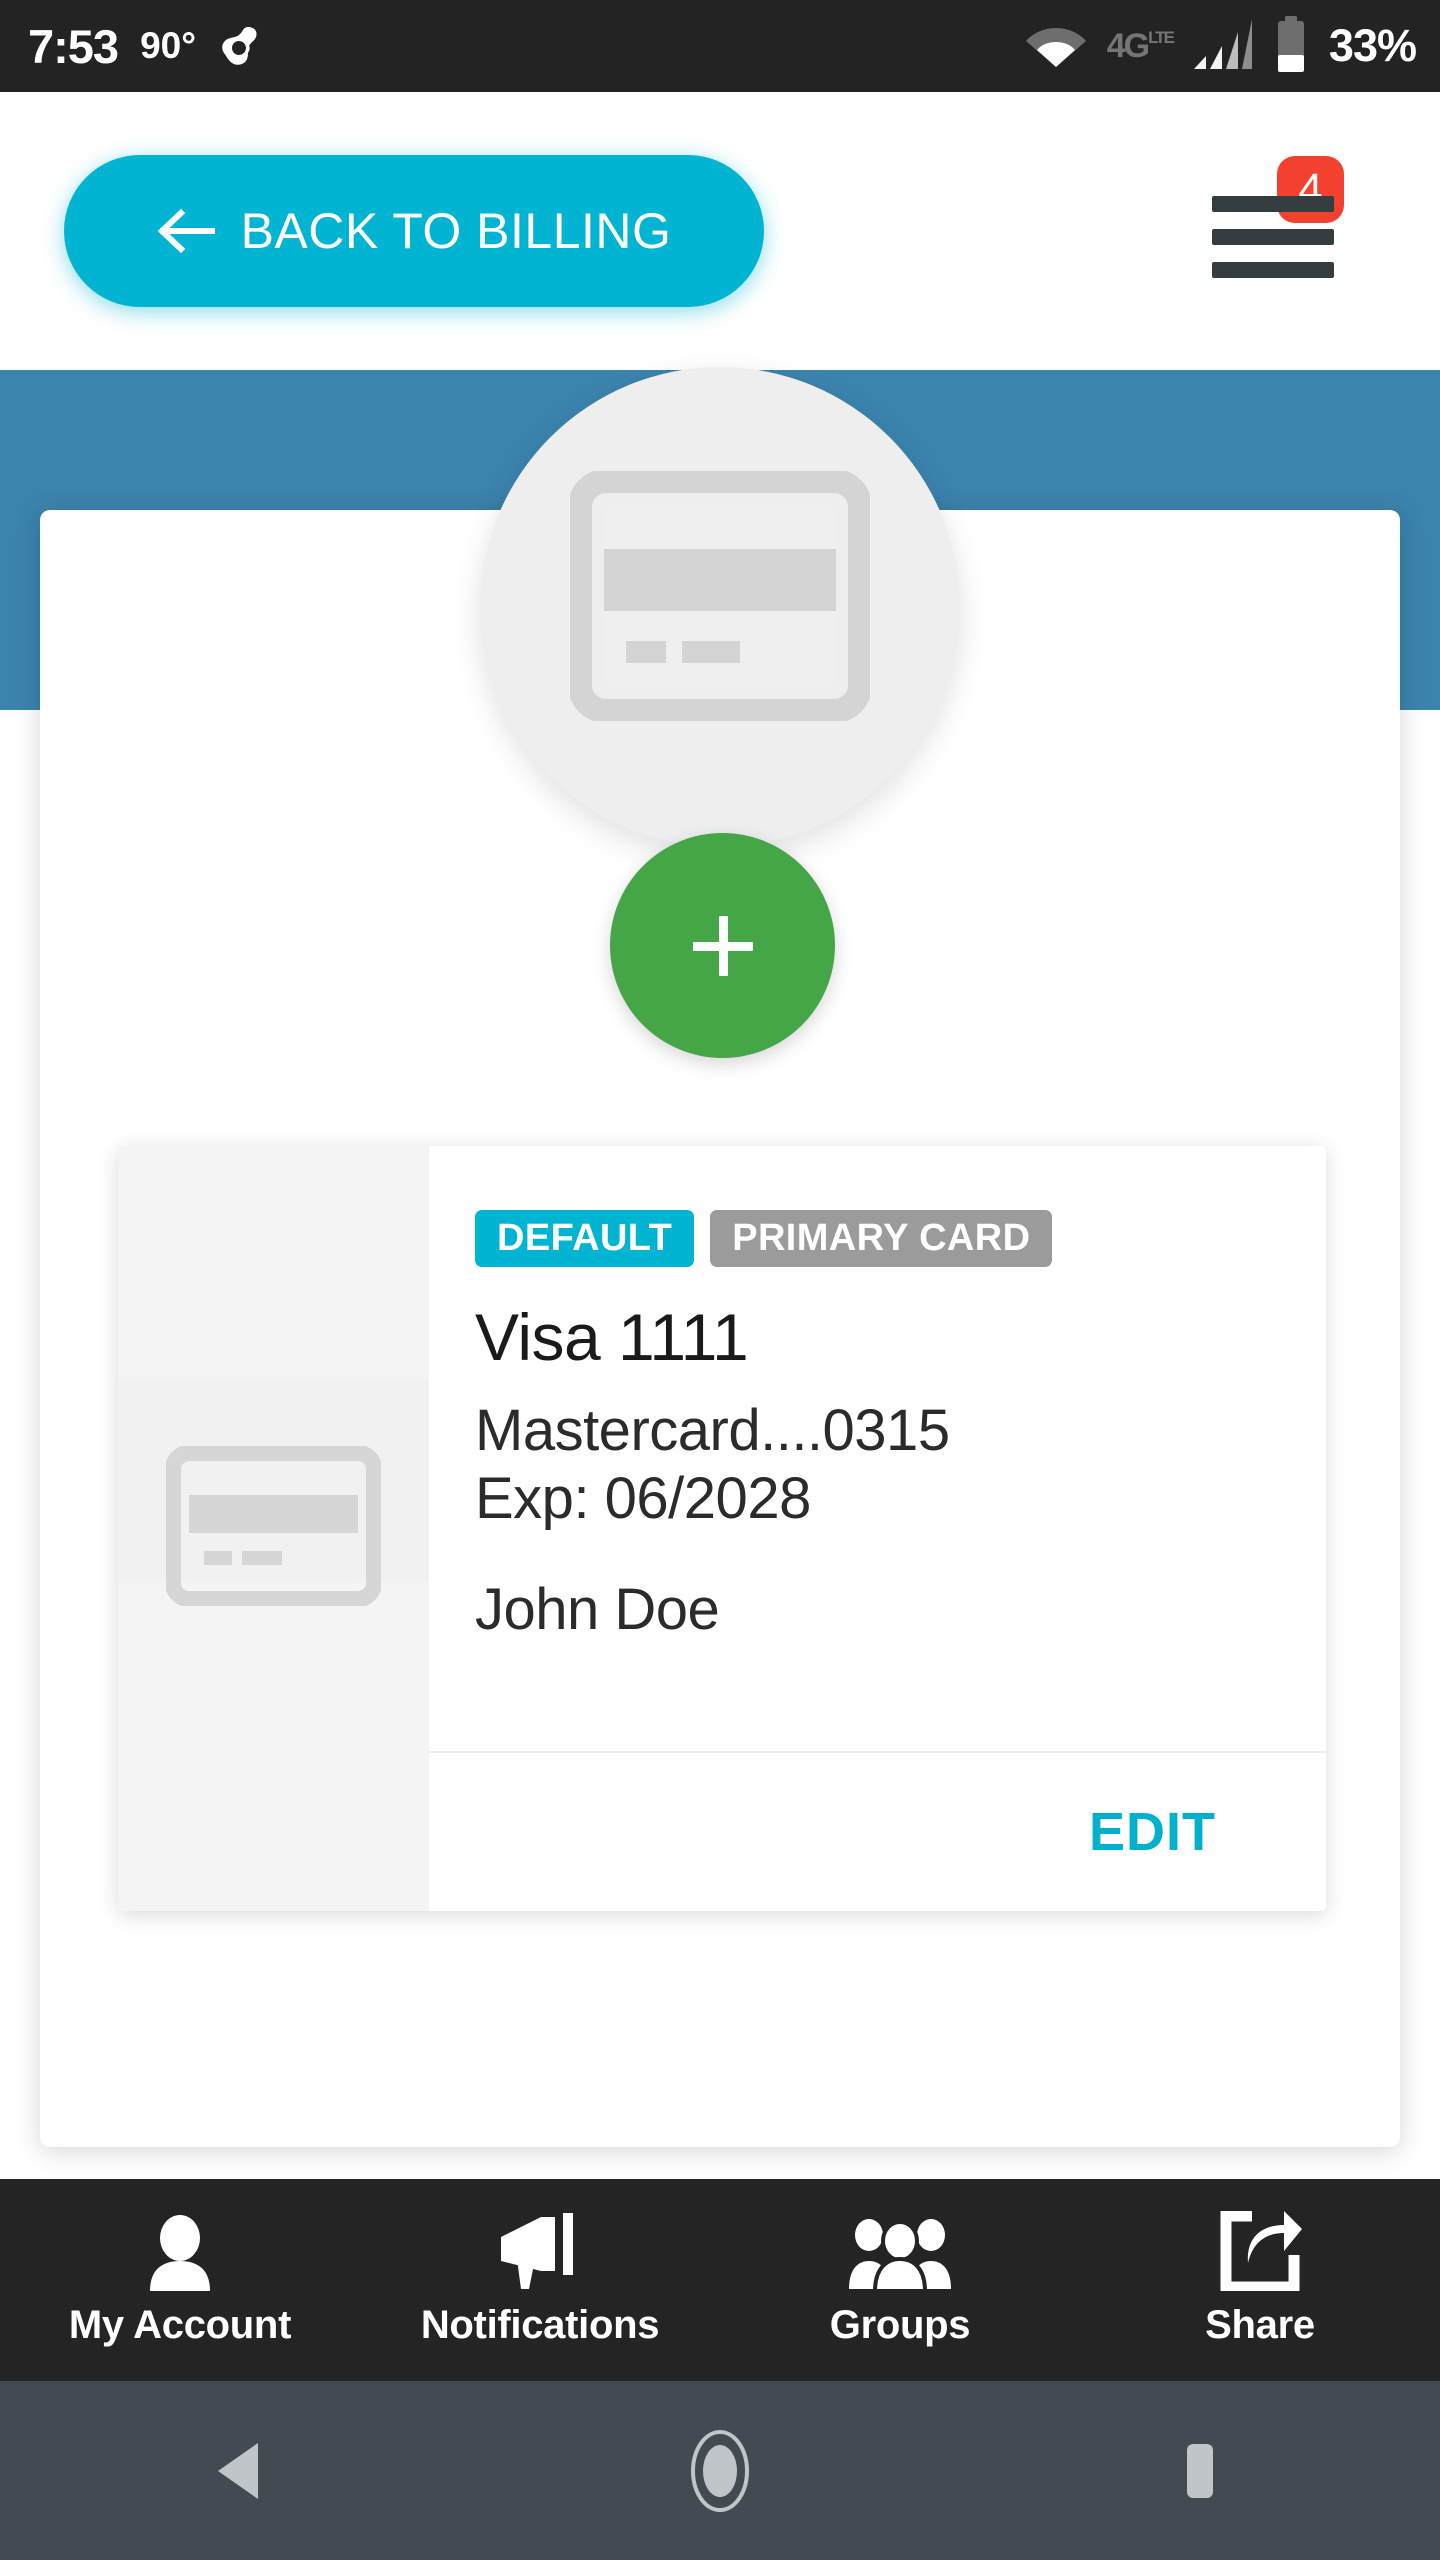 The width and height of the screenshot is (1440, 2560). What do you see at coordinates (1273, 237) in the screenshot?
I see `hamburger-menu-icon` at bounding box center [1273, 237].